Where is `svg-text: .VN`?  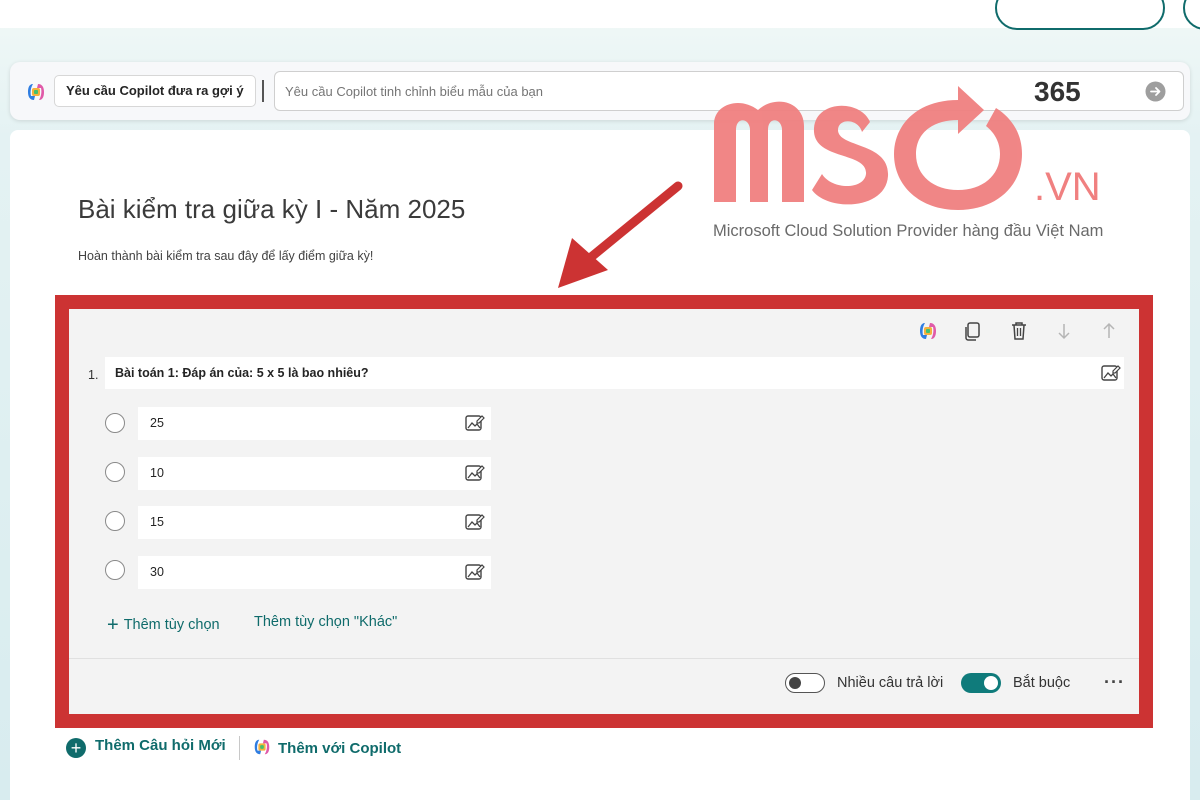 svg-text: .VN is located at coordinates (1067, 187).